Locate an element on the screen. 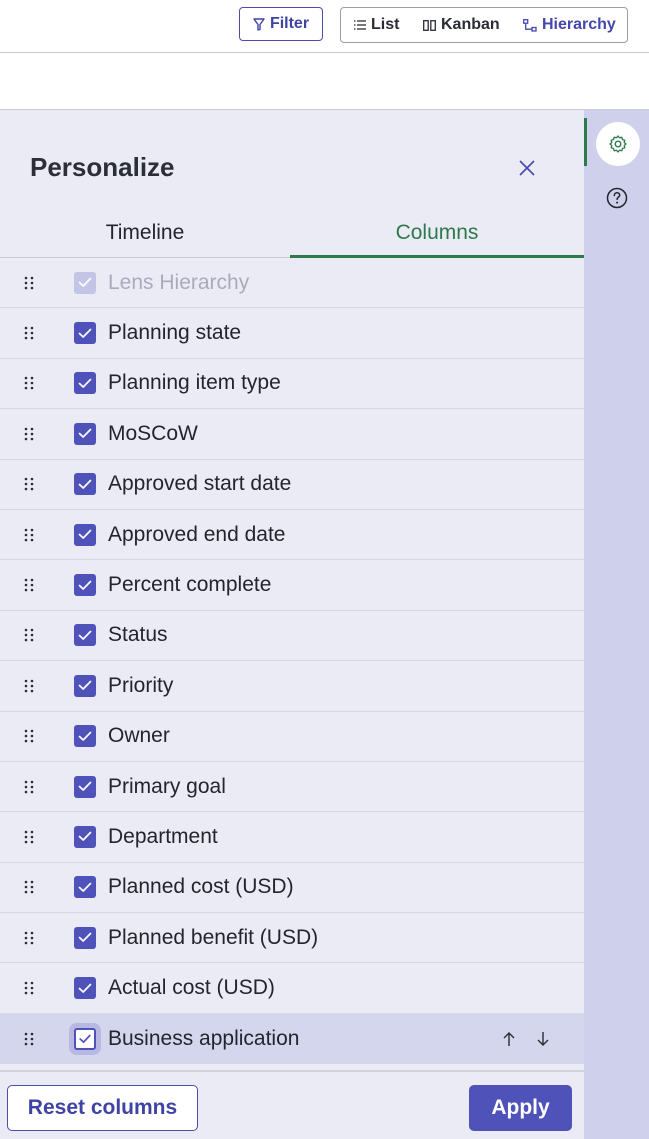 The image size is (649, 1139). column-row: Planned cost (USD) is located at coordinates (292, 888).